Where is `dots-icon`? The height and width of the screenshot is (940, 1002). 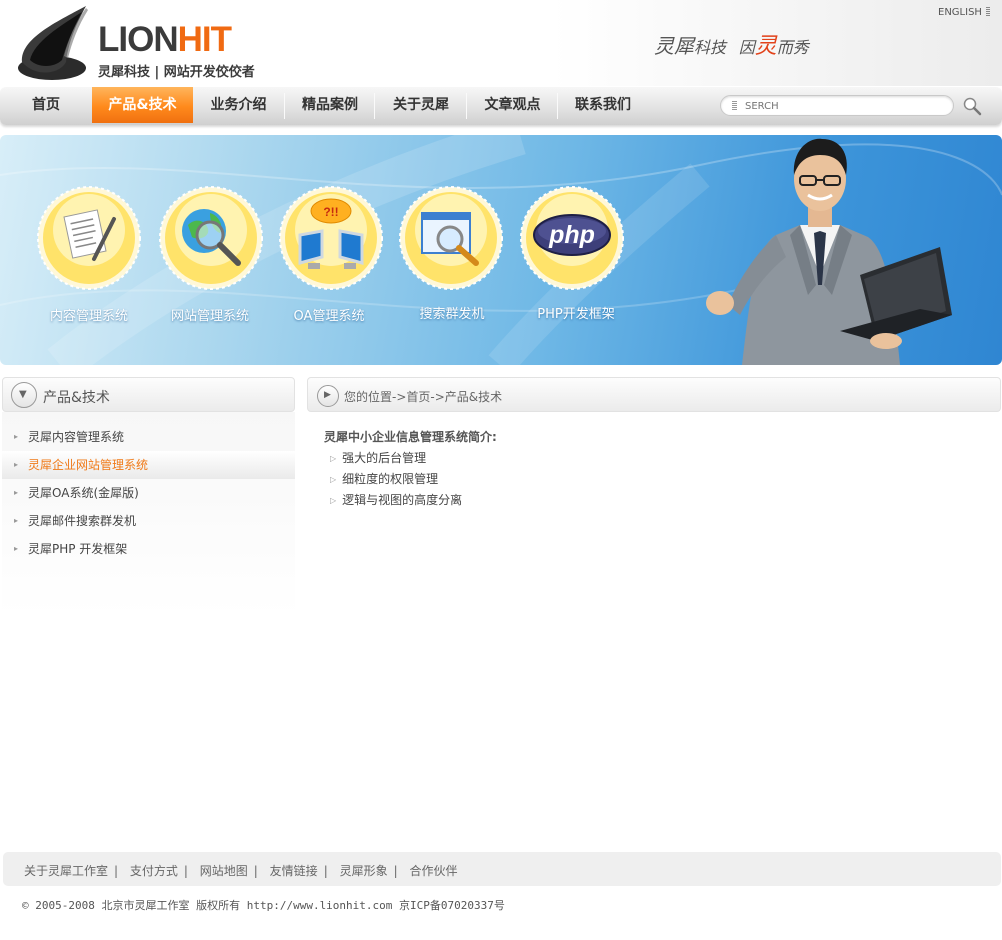 dots-icon is located at coordinates (734, 106).